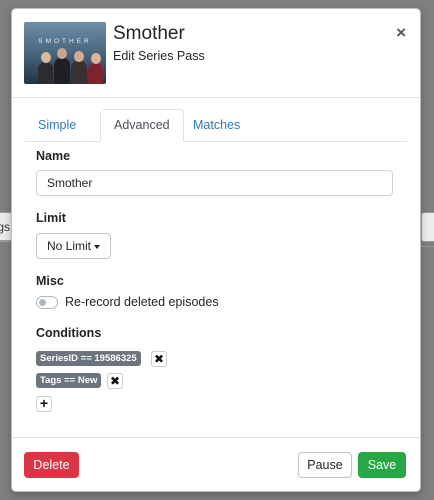 Image resolution: width=434 pixels, height=500 pixels. What do you see at coordinates (159, 56) in the screenshot?
I see `modal-subtitle: Edit Series Pass` at bounding box center [159, 56].